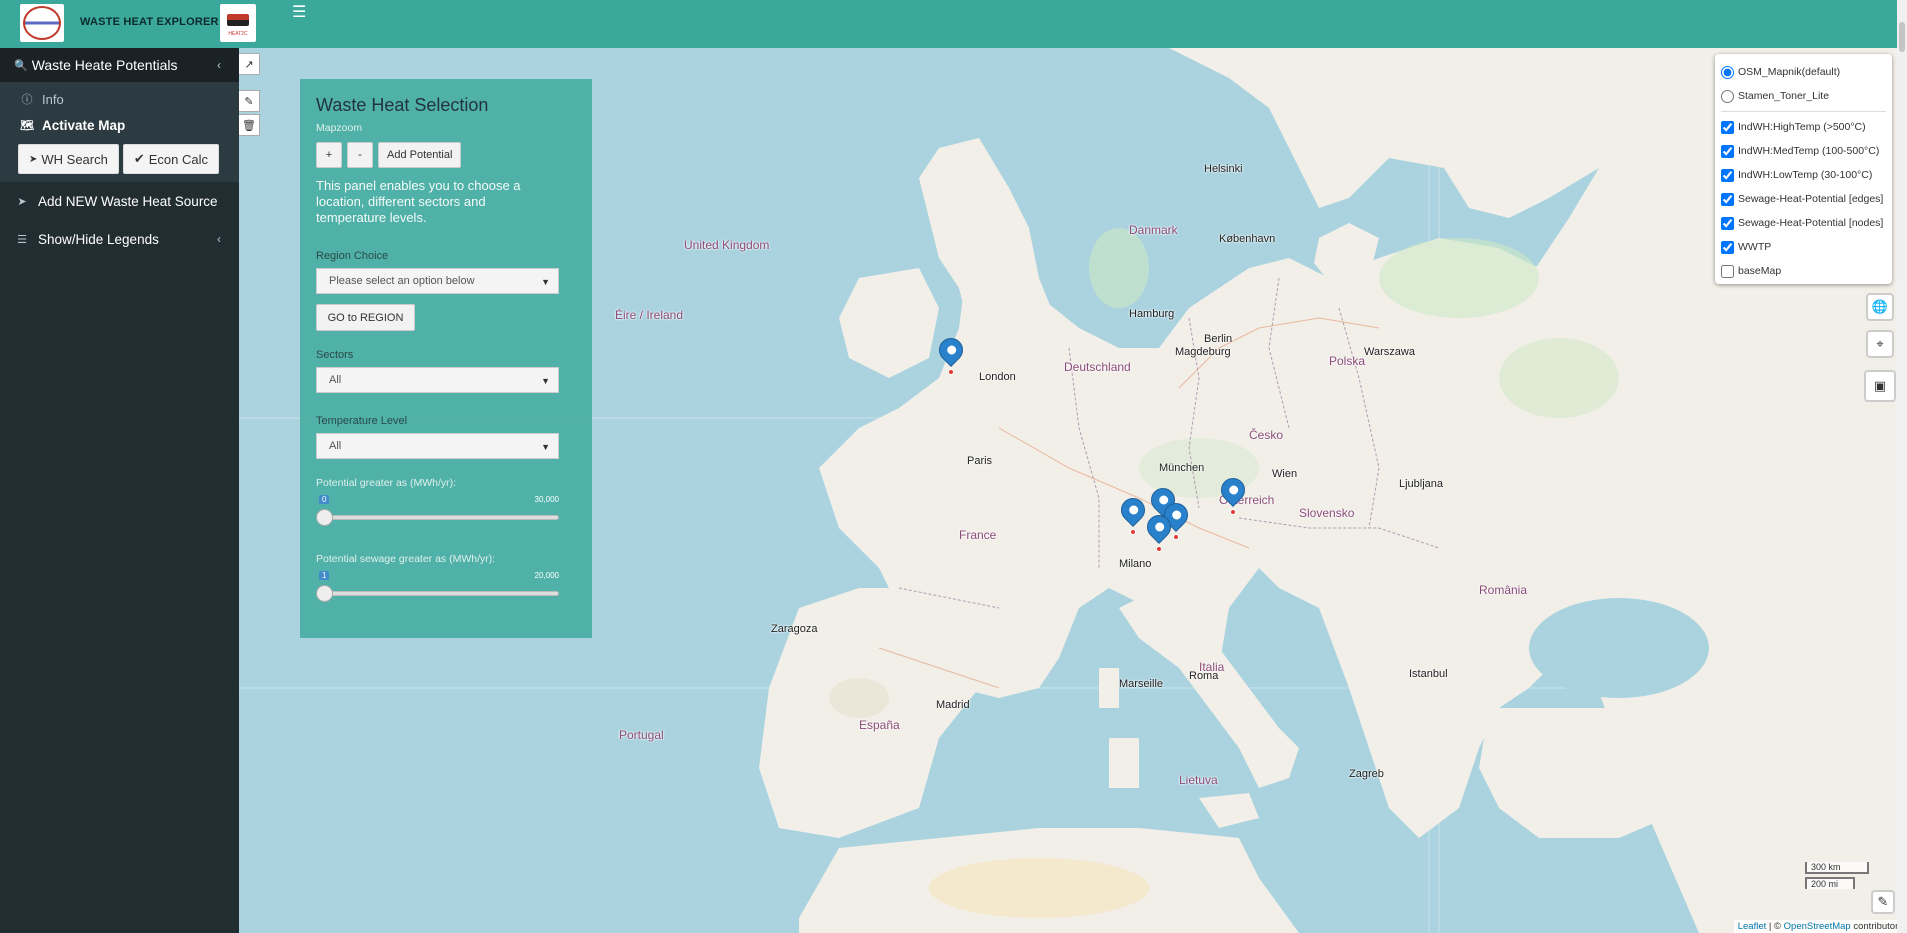 This screenshot has height=933, width=1907. I want to click on send-icon: ➤, so click(33, 159).